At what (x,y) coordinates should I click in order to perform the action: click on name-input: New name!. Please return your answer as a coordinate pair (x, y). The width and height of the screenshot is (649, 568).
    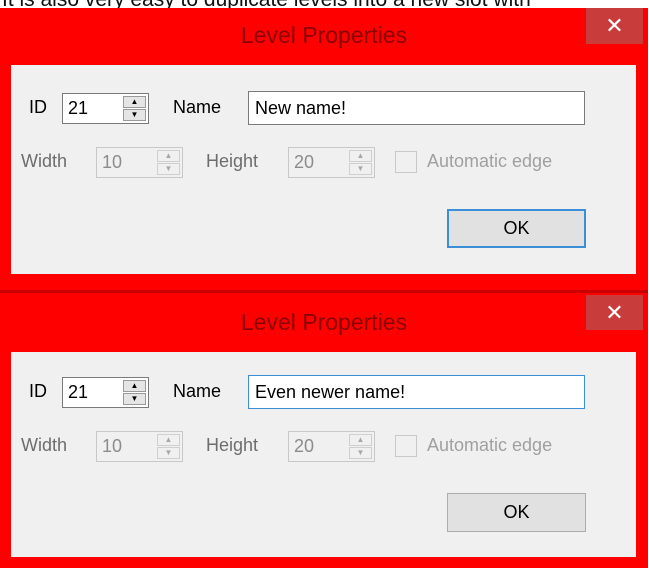
    Looking at the image, I should click on (416, 108).